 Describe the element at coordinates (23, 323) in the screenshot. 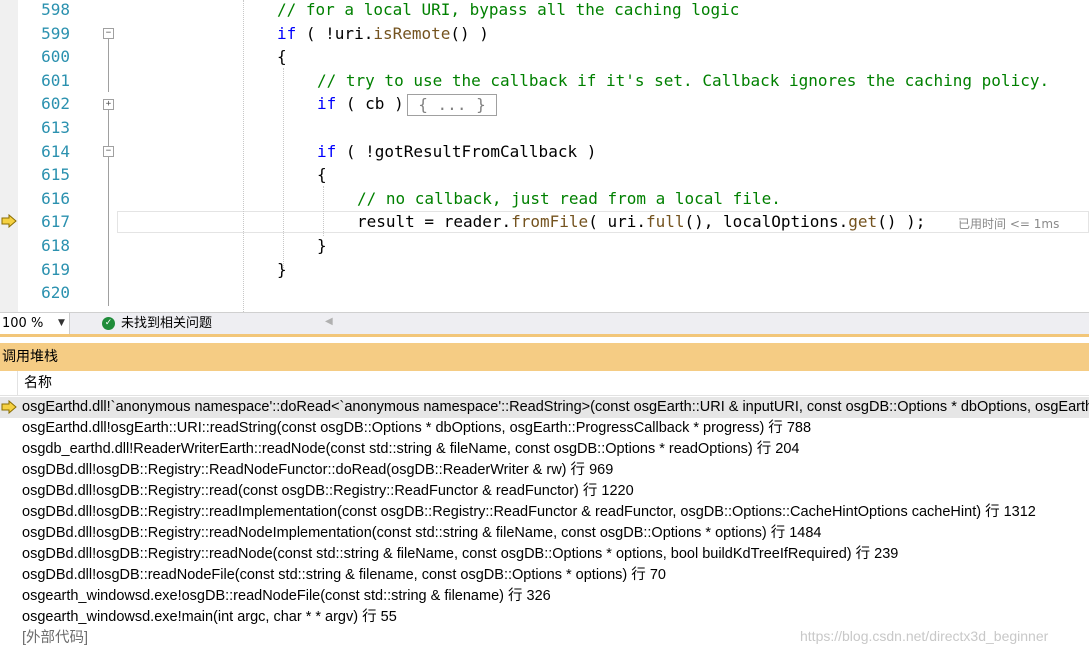

I see `zoom-value: 100 %` at that location.